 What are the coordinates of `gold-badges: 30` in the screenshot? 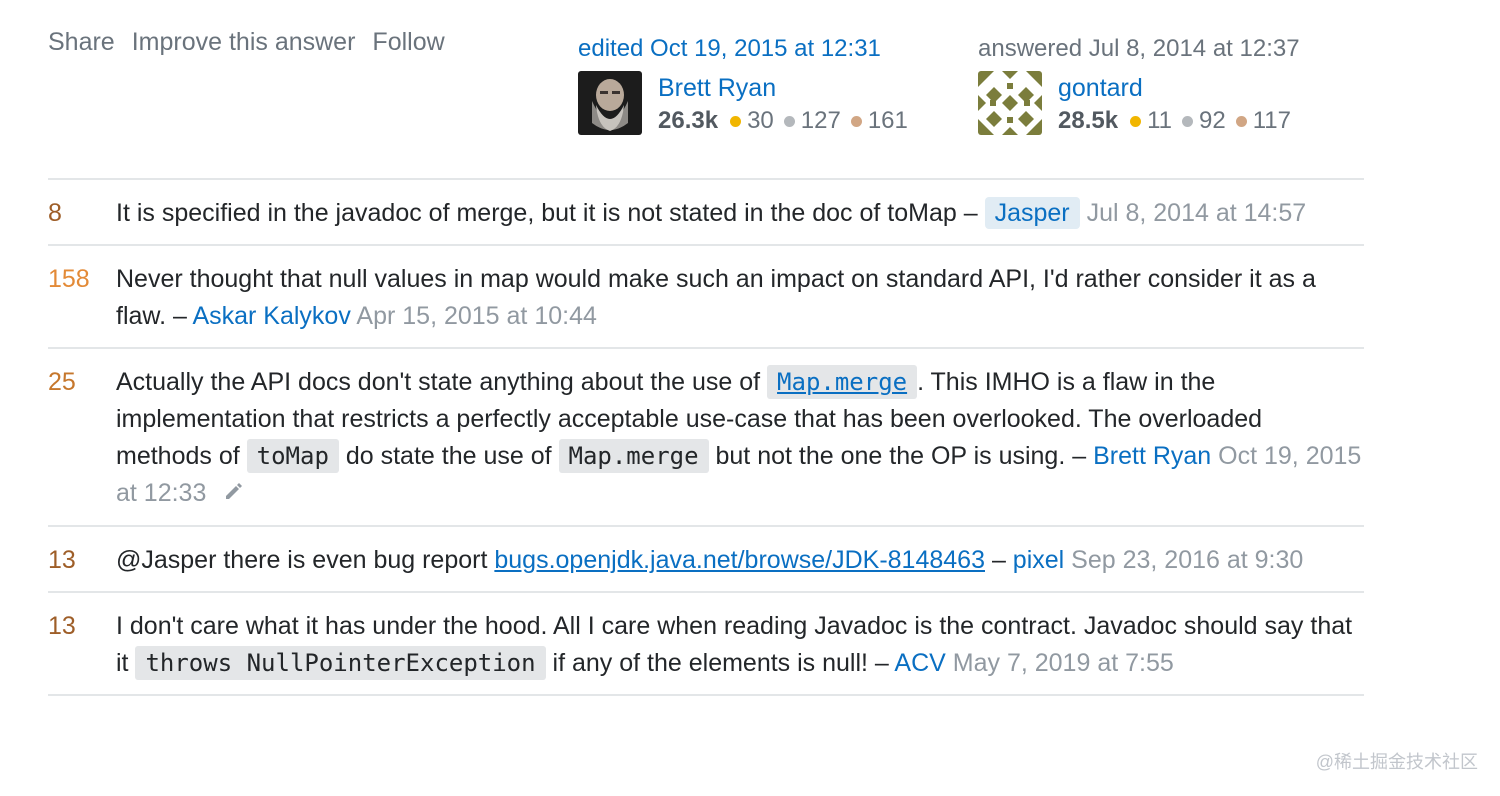 It's located at (752, 121).